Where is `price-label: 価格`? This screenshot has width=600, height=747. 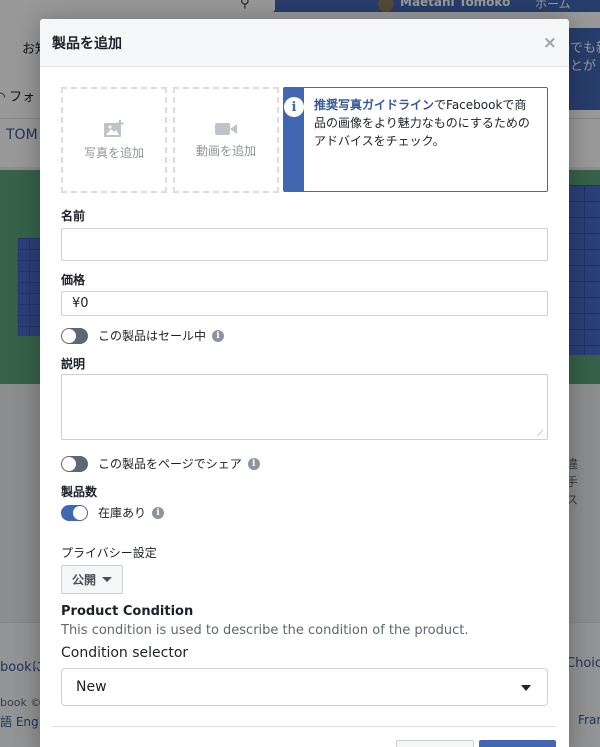
price-label: 価格 is located at coordinates (73, 280).